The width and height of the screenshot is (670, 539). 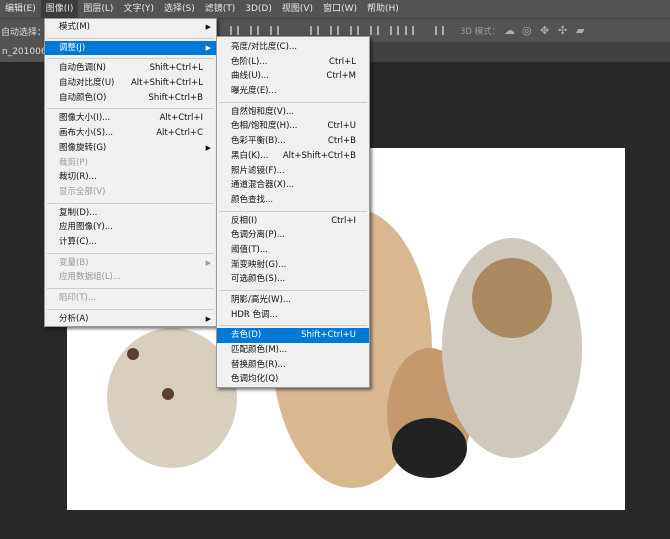 I want to click on menu-item-label: 去色(D), so click(x=246, y=335).